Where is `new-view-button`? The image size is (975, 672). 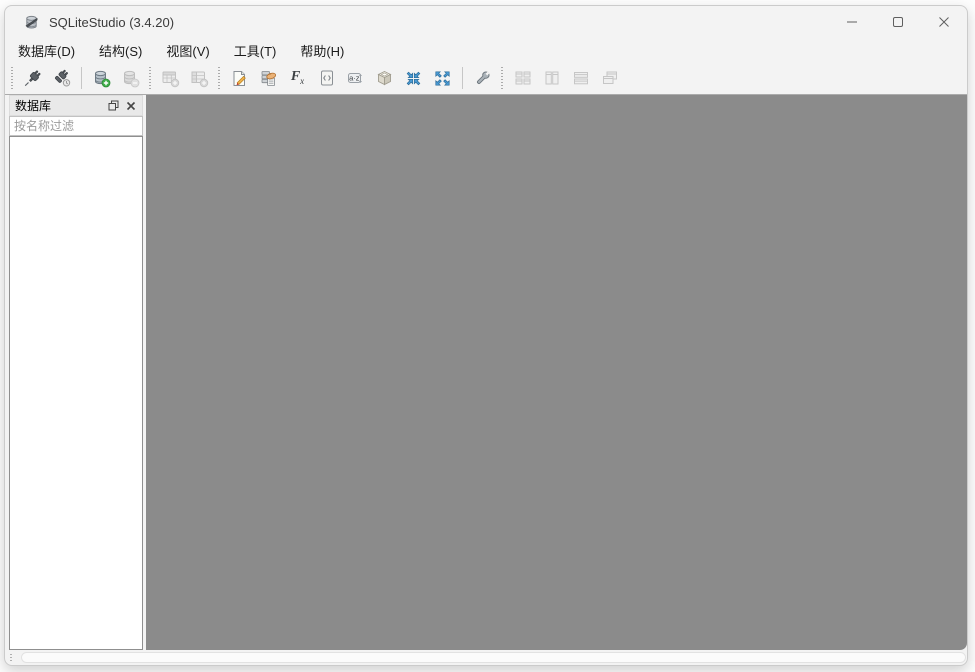 new-view-button is located at coordinates (199, 78).